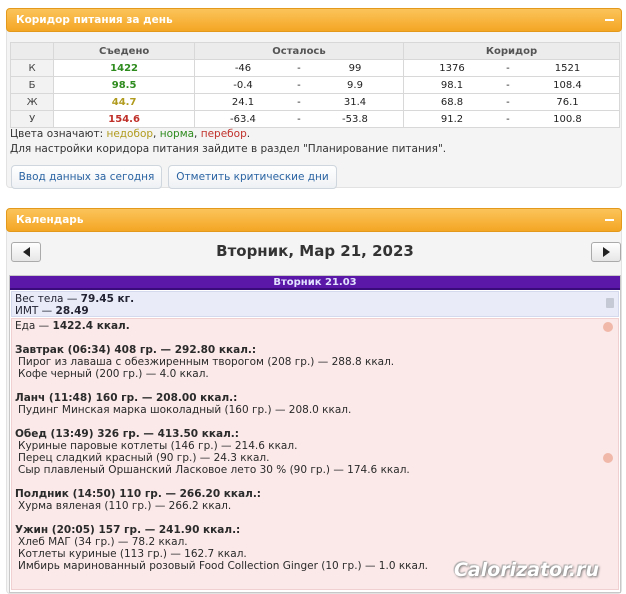 Image resolution: width=626 pixels, height=594 pixels. What do you see at coordinates (113, 374) in the screenshot?
I see `food-item: Кофе черный (200 гр.) — 4.0 ккал.` at bounding box center [113, 374].